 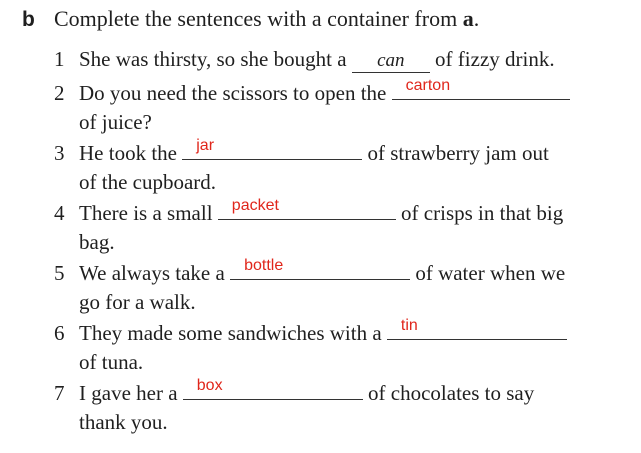 What do you see at coordinates (495, 59) in the screenshot?
I see `sentence-text-after: of fizzy drink.` at bounding box center [495, 59].